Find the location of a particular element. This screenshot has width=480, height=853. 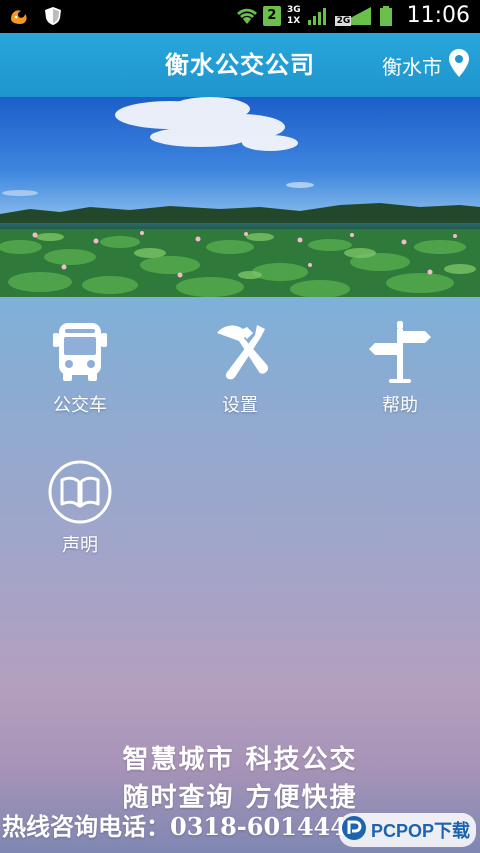

network-2g-label: 2G is located at coordinates (343, 20).